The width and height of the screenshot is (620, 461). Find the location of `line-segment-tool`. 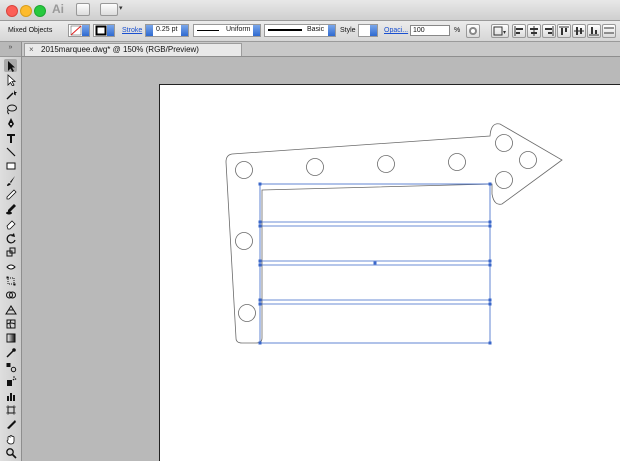

line-segment-tool is located at coordinates (10, 151).